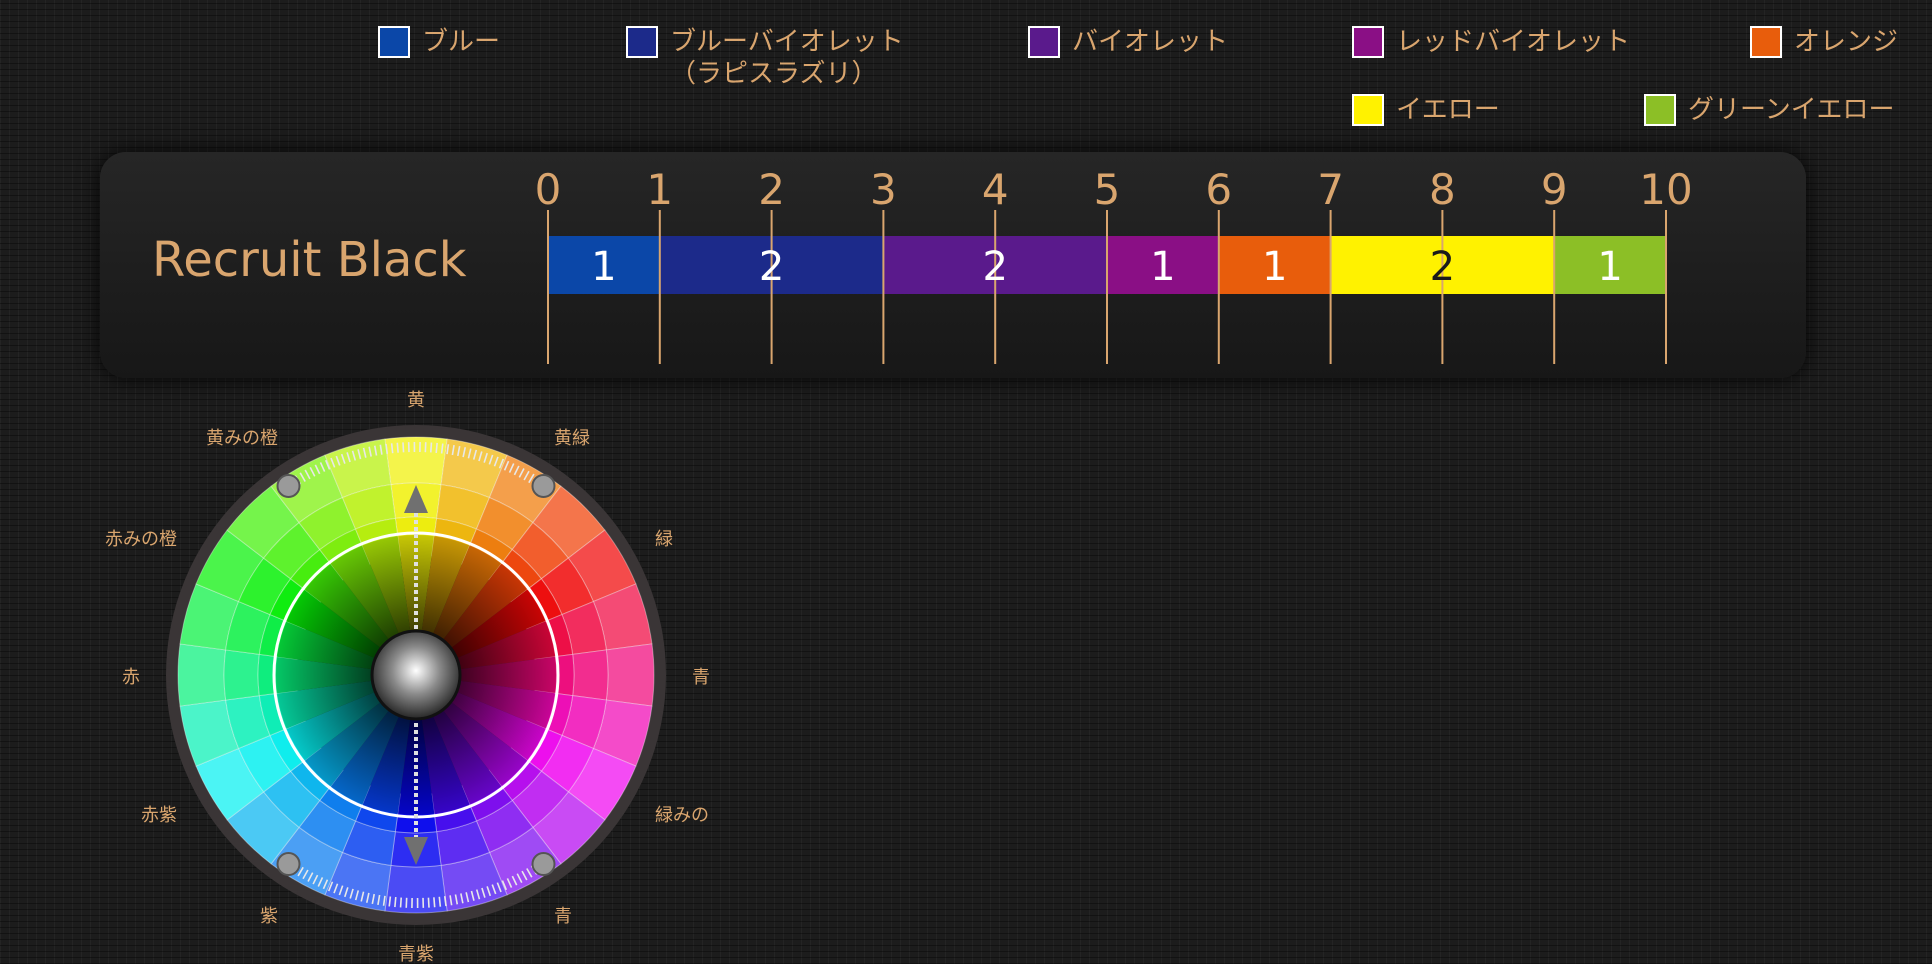  Describe the element at coordinates (416, 675) in the screenshot. I see `wheel-hub` at that location.